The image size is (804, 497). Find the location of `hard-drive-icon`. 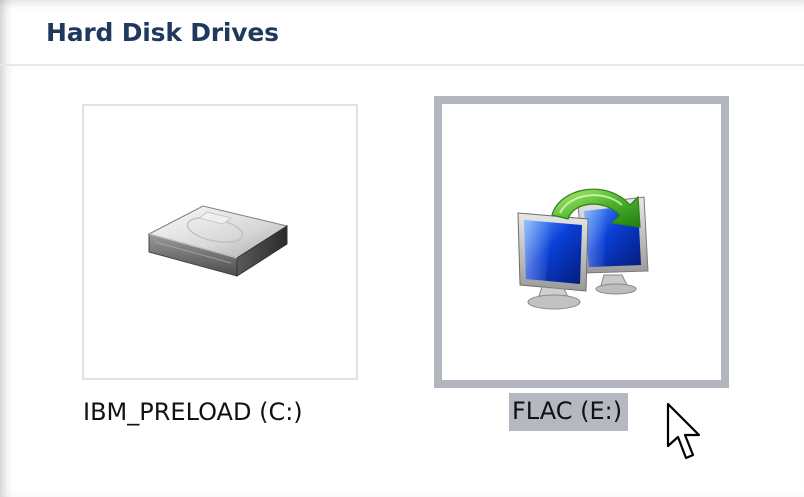

hard-drive-icon is located at coordinates (218, 241).